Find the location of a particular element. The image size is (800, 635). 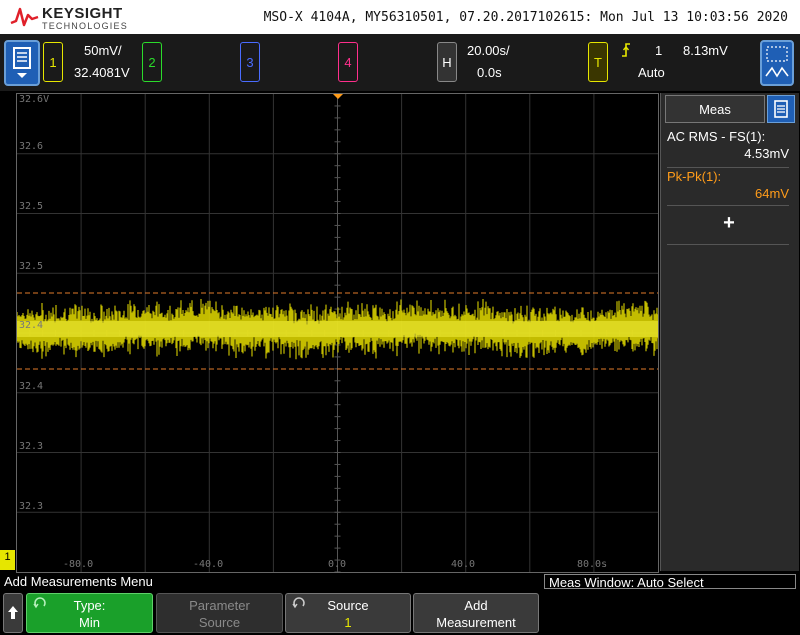

y-tick-label: 32.6V is located at coordinates (34, 99).